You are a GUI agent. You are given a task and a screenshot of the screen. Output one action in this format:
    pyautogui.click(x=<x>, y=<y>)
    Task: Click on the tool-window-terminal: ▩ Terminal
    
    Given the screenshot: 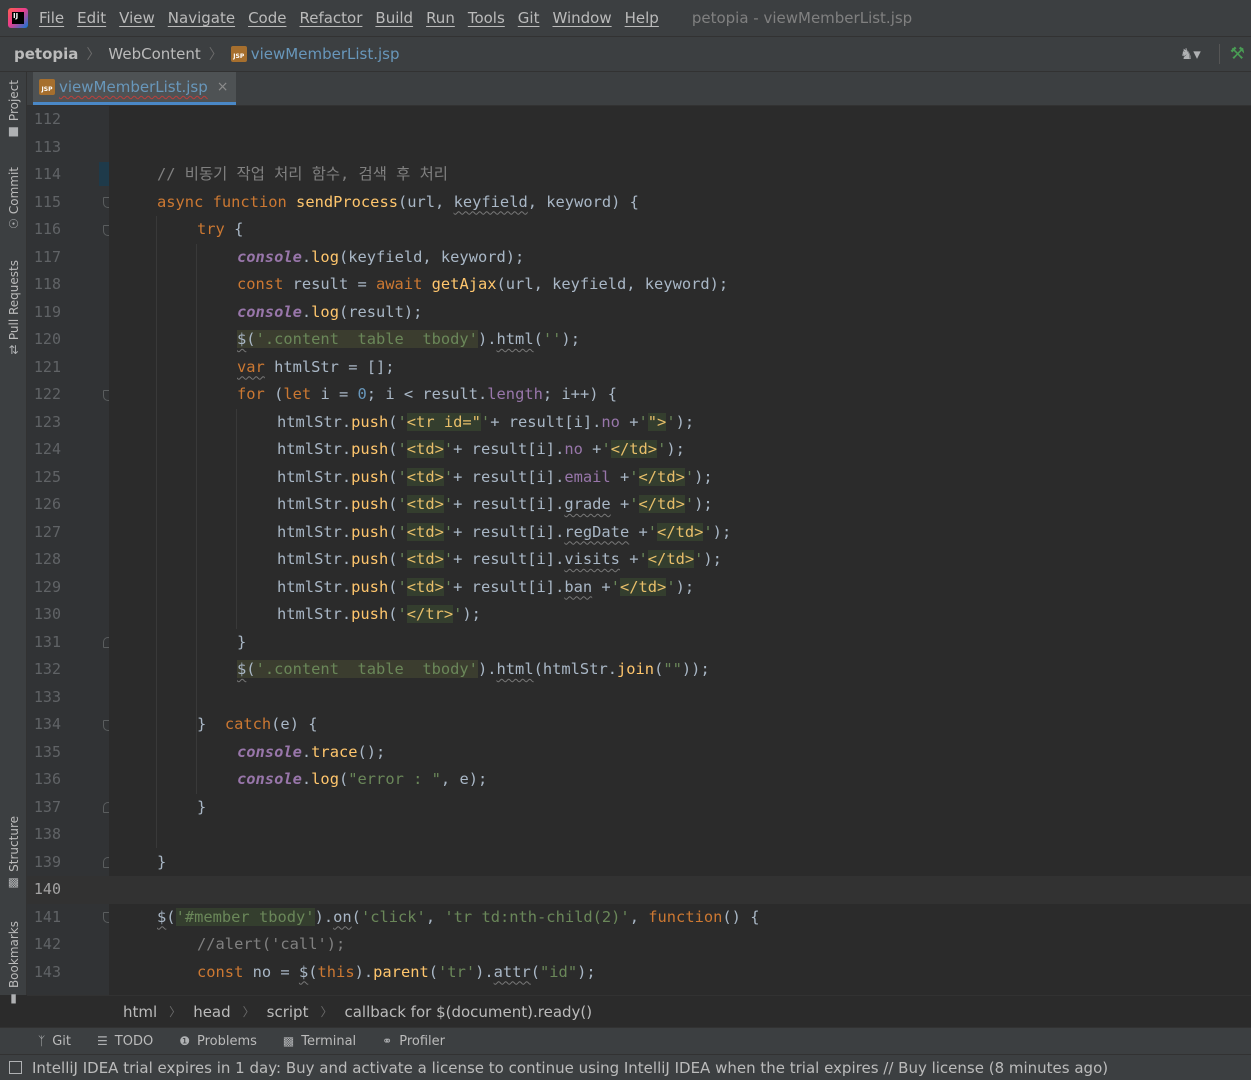 What is the action you would take?
    pyautogui.click(x=319, y=1041)
    